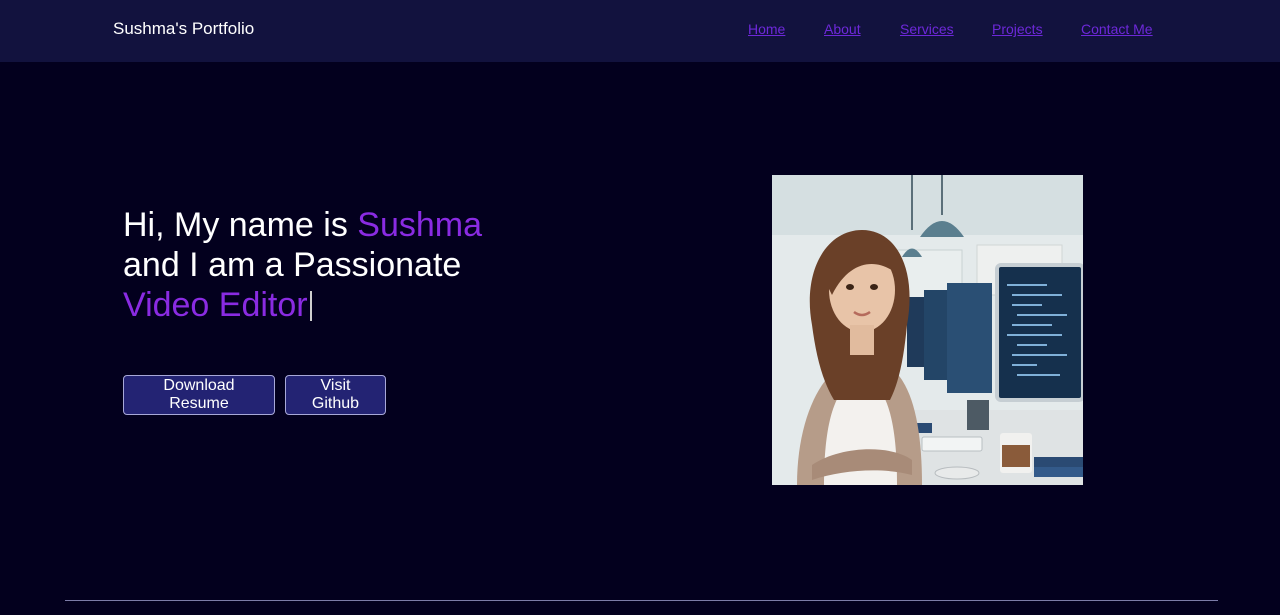 The height and width of the screenshot is (615, 1280). I want to click on hero-line-3: Video Editor, so click(302, 305).